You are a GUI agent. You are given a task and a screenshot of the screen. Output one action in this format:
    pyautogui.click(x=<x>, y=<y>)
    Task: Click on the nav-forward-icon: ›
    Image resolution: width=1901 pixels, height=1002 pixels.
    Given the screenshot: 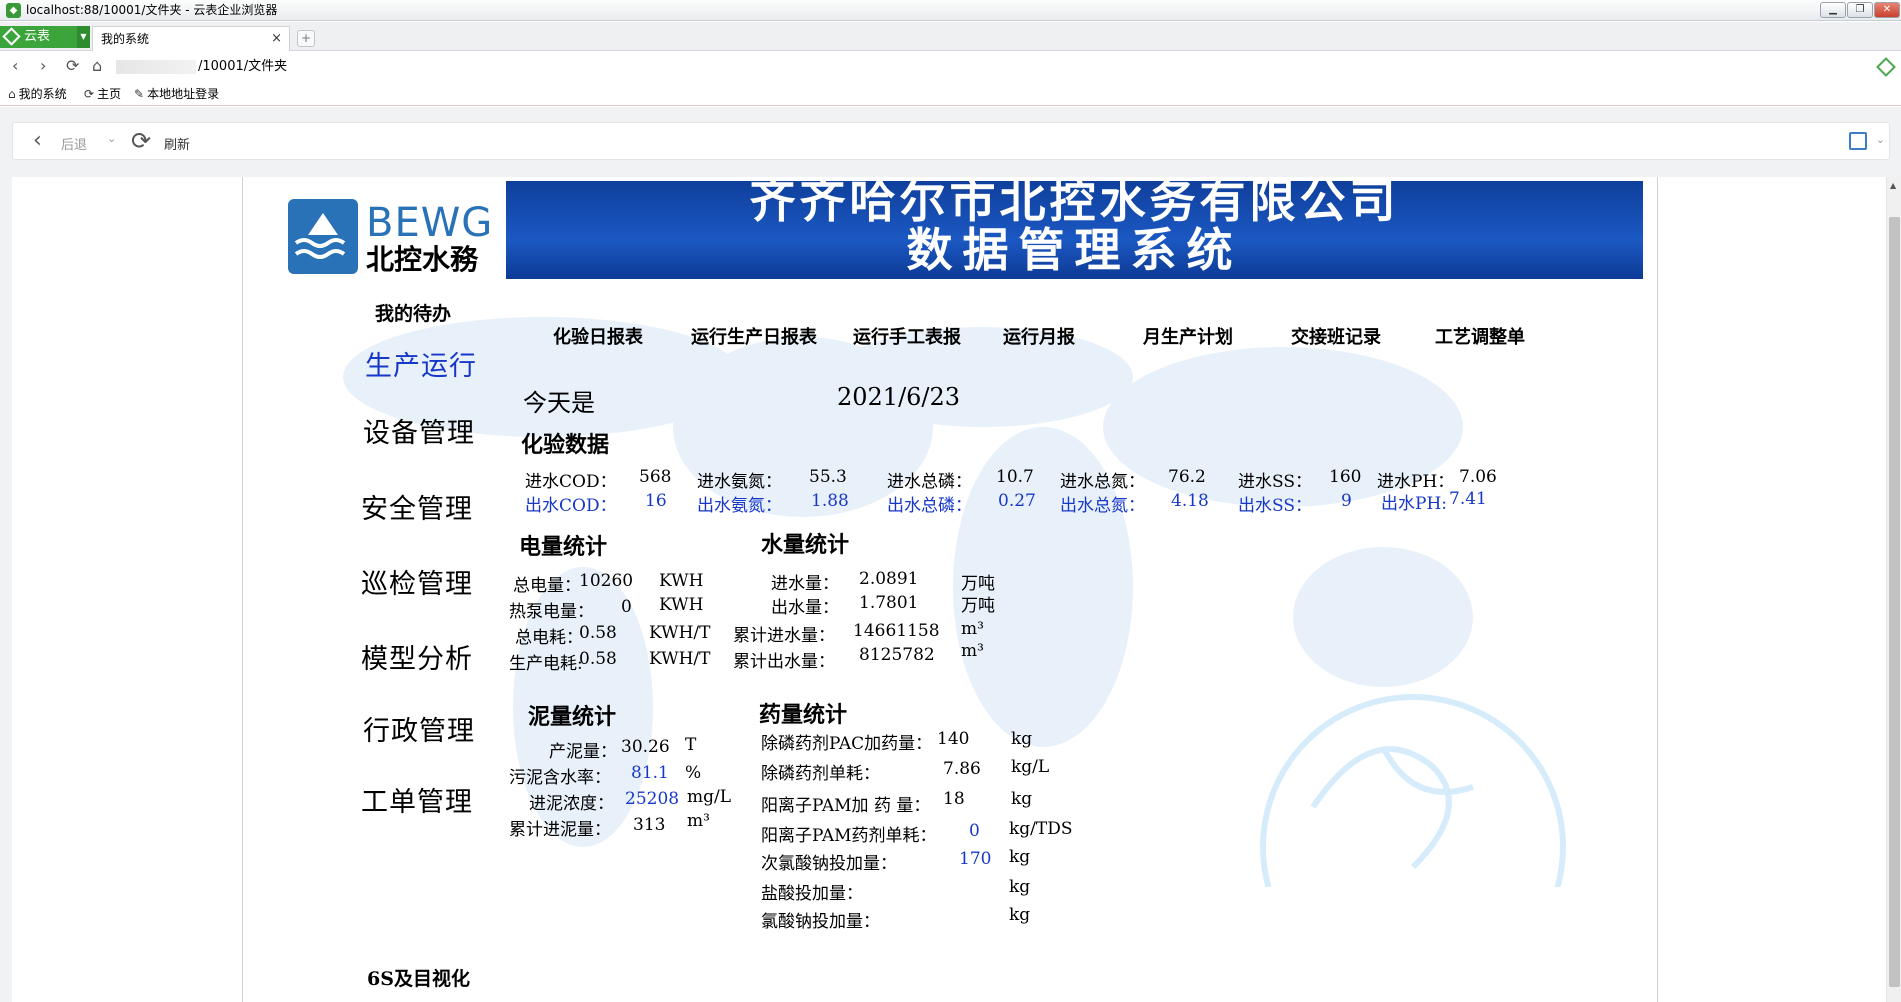 What is the action you would take?
    pyautogui.click(x=43, y=66)
    